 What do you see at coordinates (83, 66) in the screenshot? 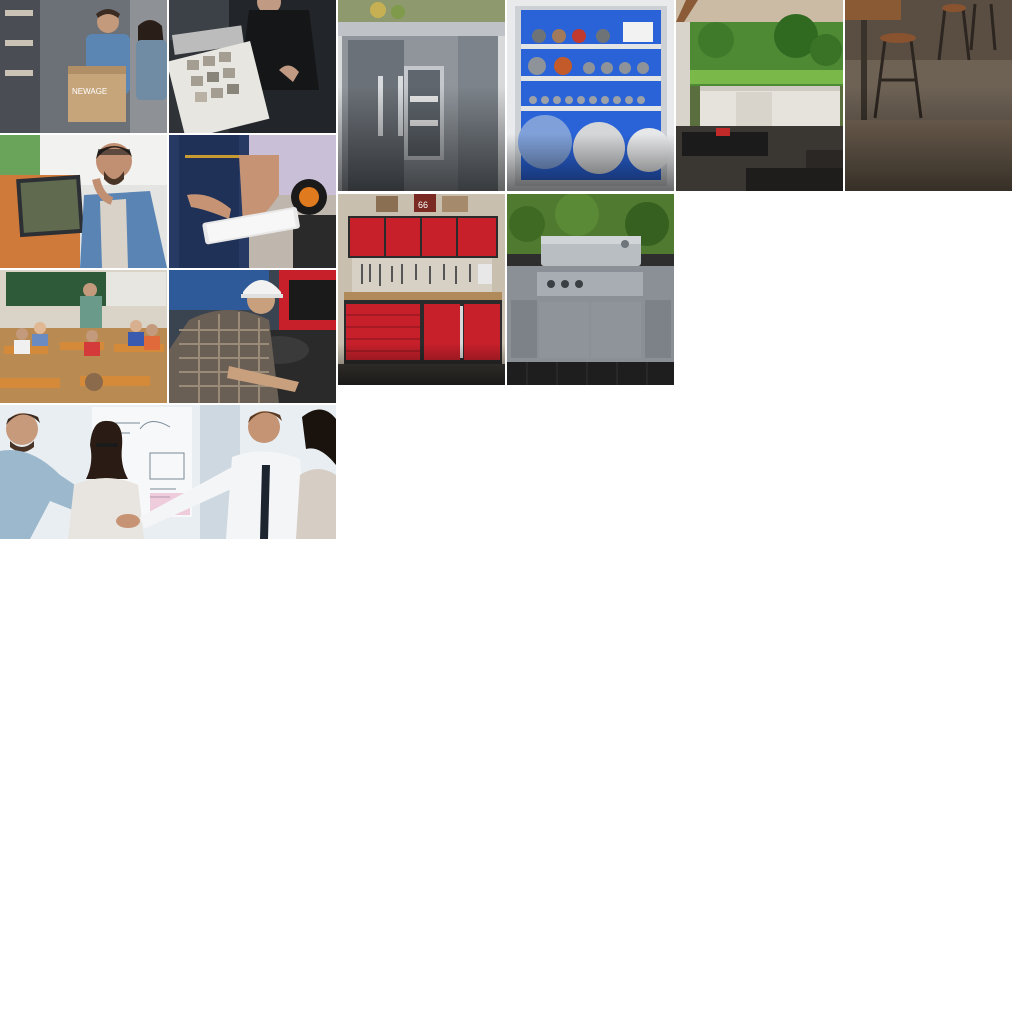
I see `warehouse-couple-photo: NEWAGE` at bounding box center [83, 66].